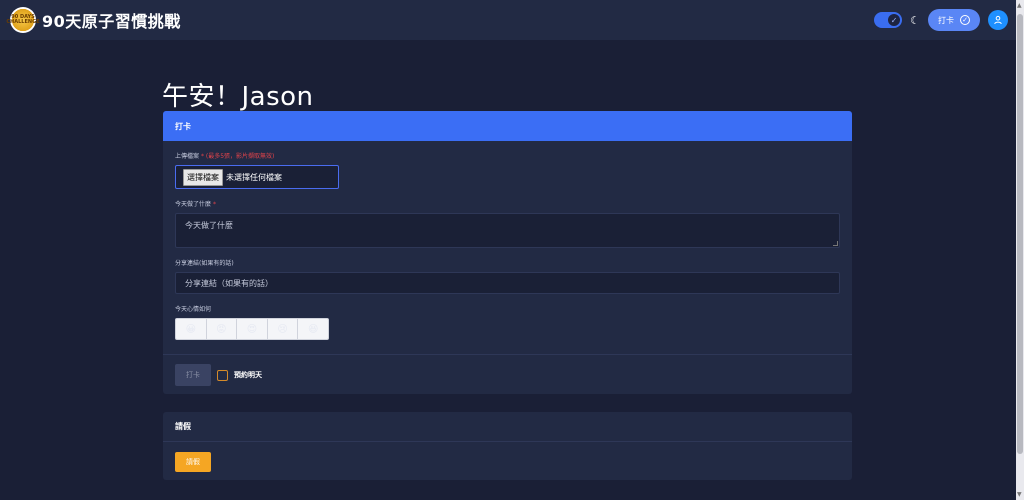 The width and height of the screenshot is (1024, 500). I want to click on user-icon, so click(998, 20).